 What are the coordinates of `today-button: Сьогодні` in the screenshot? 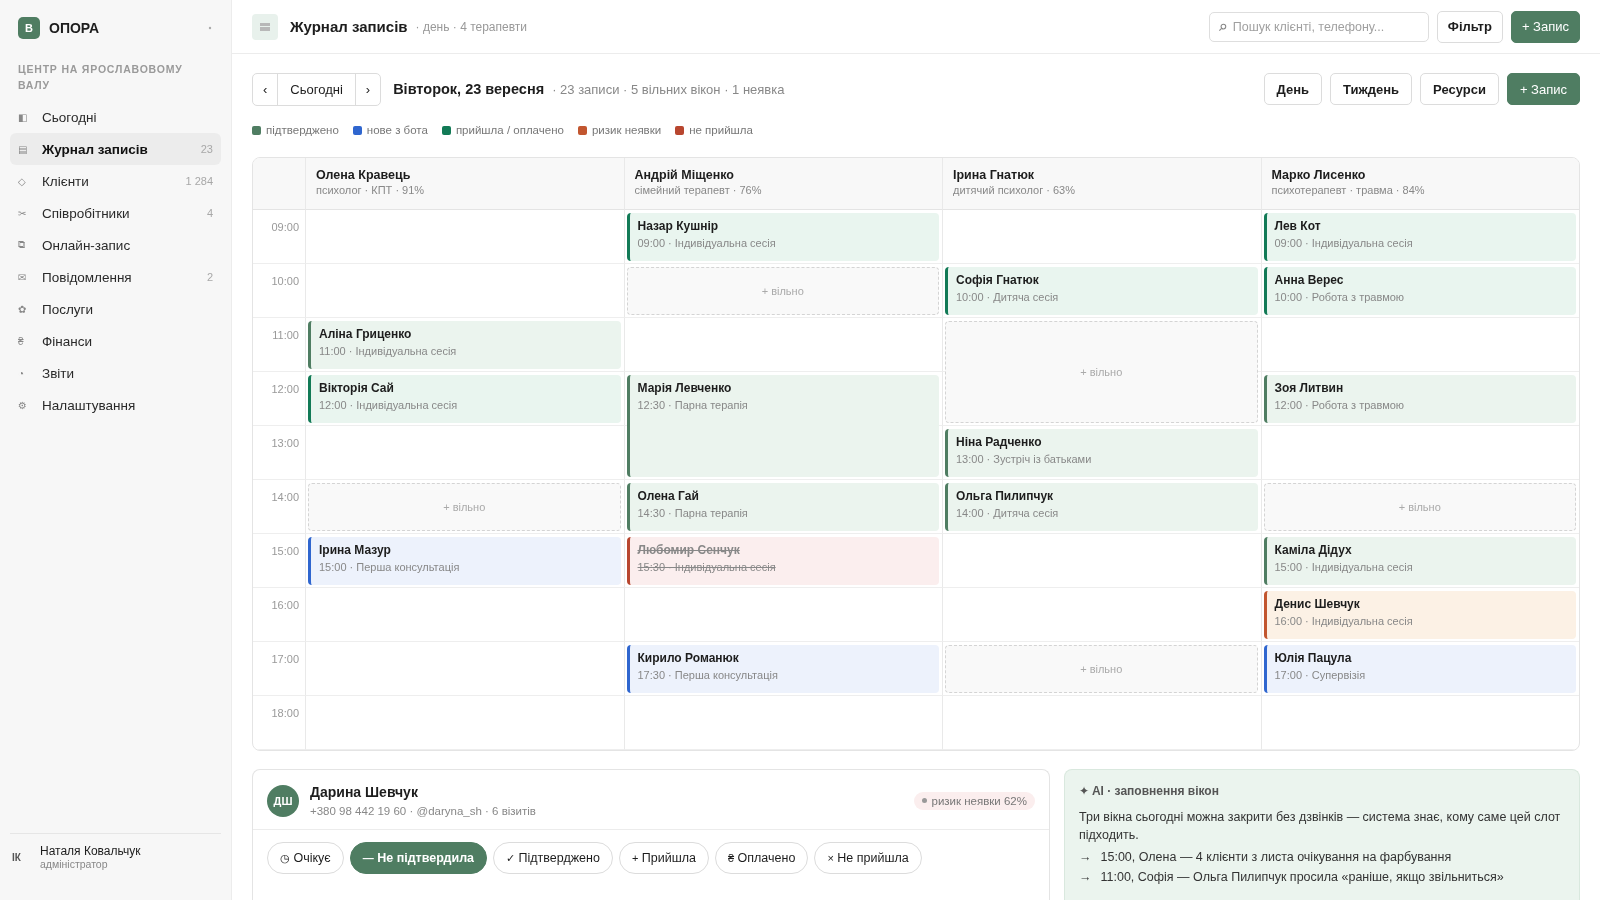 It's located at (316, 89).